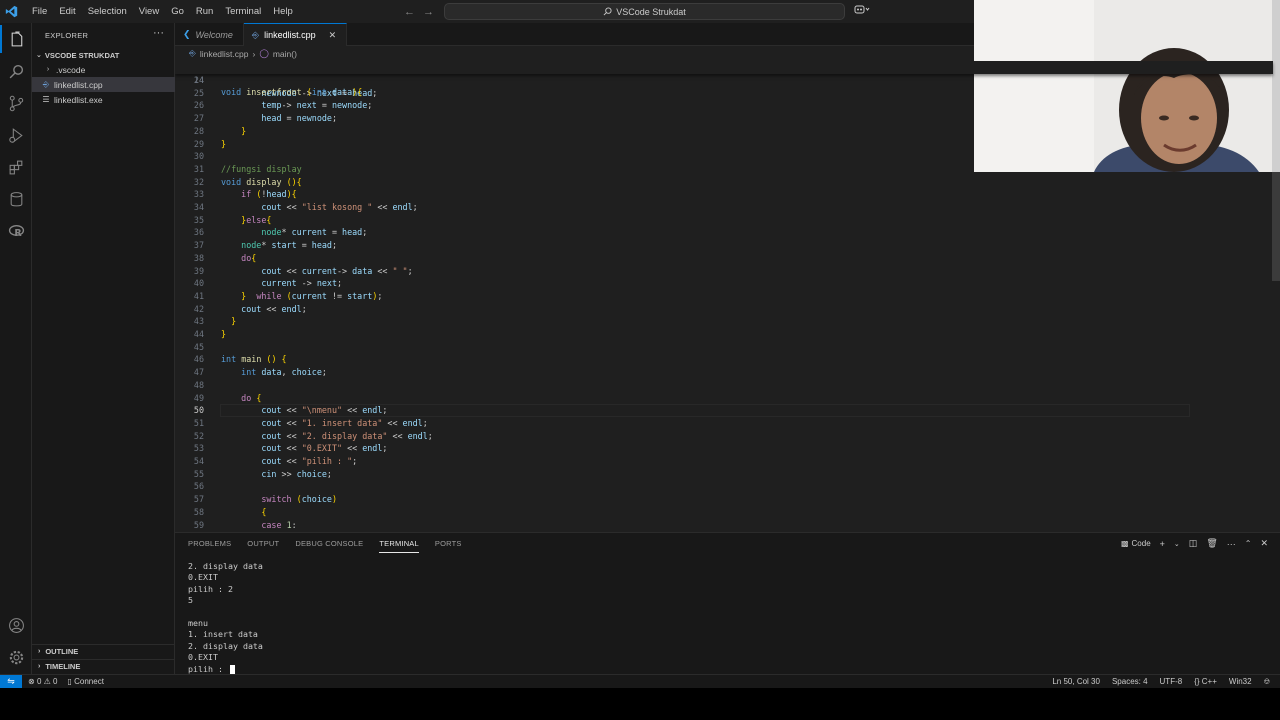  What do you see at coordinates (724, 398) in the screenshot?
I see `code-line: 49 do {` at bounding box center [724, 398].